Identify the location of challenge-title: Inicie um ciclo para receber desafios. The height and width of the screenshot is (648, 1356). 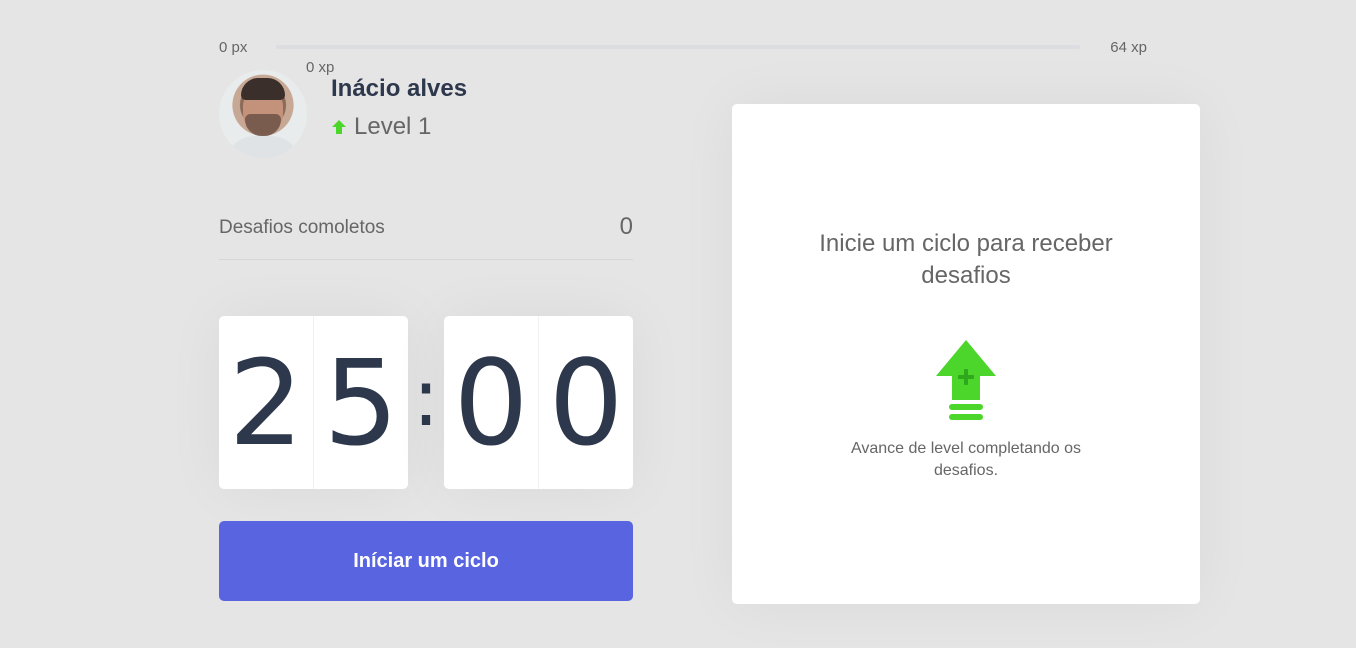
(966, 259).